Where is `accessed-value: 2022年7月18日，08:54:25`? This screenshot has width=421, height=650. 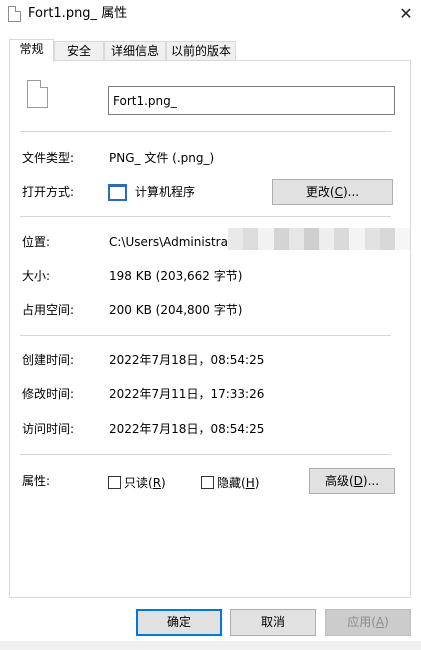 accessed-value: 2022年7月18日，08:54:25 is located at coordinates (187, 429).